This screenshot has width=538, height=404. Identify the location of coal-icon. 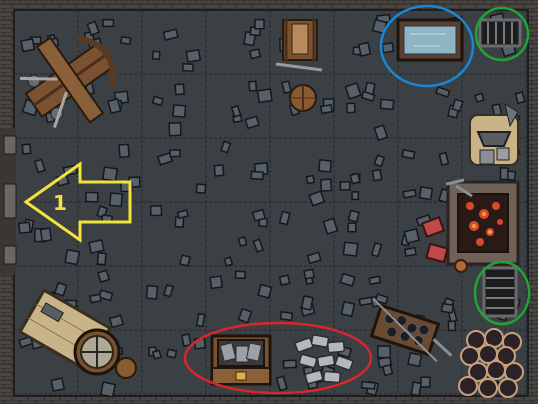
(491, 363).